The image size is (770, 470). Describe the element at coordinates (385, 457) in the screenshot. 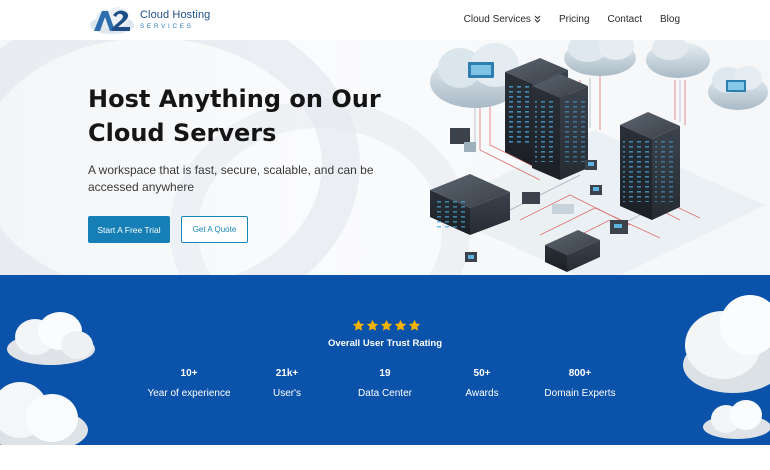

I see `page-bottom-strip` at that location.